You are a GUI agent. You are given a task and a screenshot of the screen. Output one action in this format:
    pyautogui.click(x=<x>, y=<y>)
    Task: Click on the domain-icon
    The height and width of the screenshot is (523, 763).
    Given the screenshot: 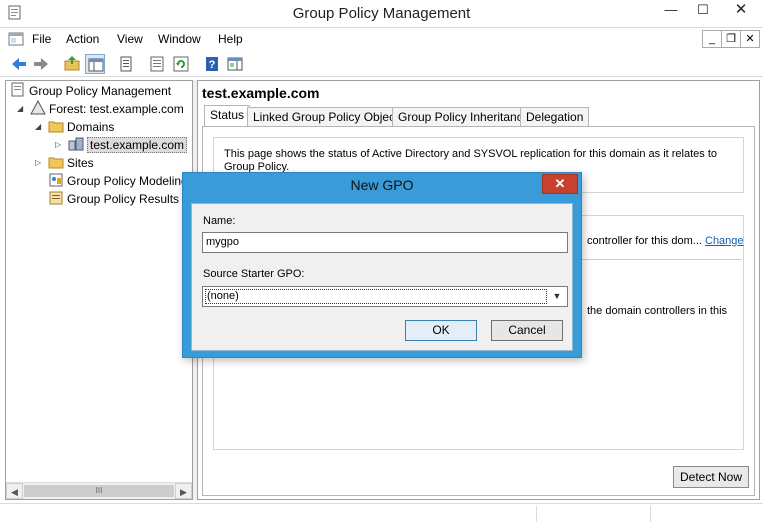 What is the action you would take?
    pyautogui.click(x=76, y=144)
    